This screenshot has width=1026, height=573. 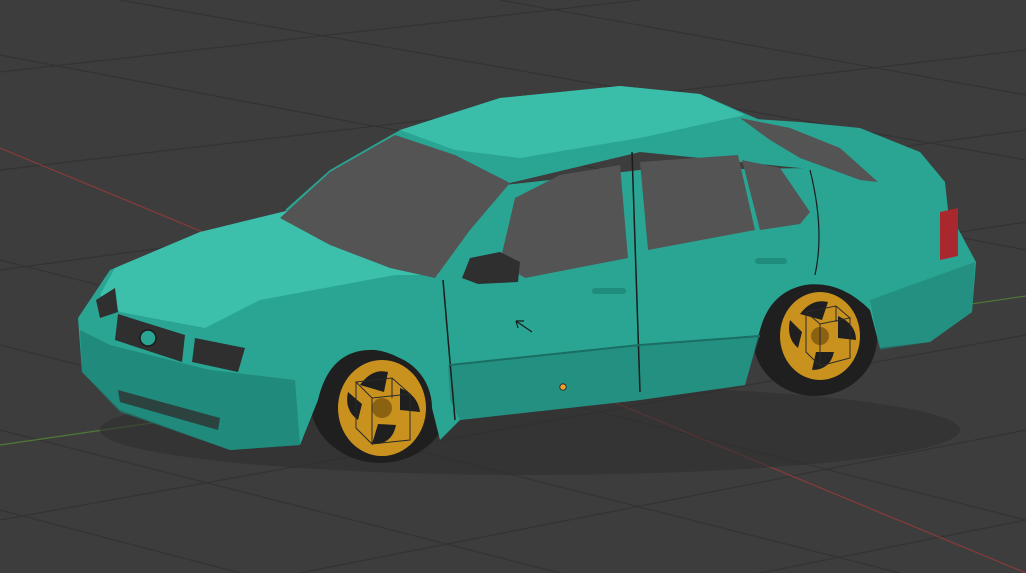 I want to click on badge-emblem, so click(x=148, y=338).